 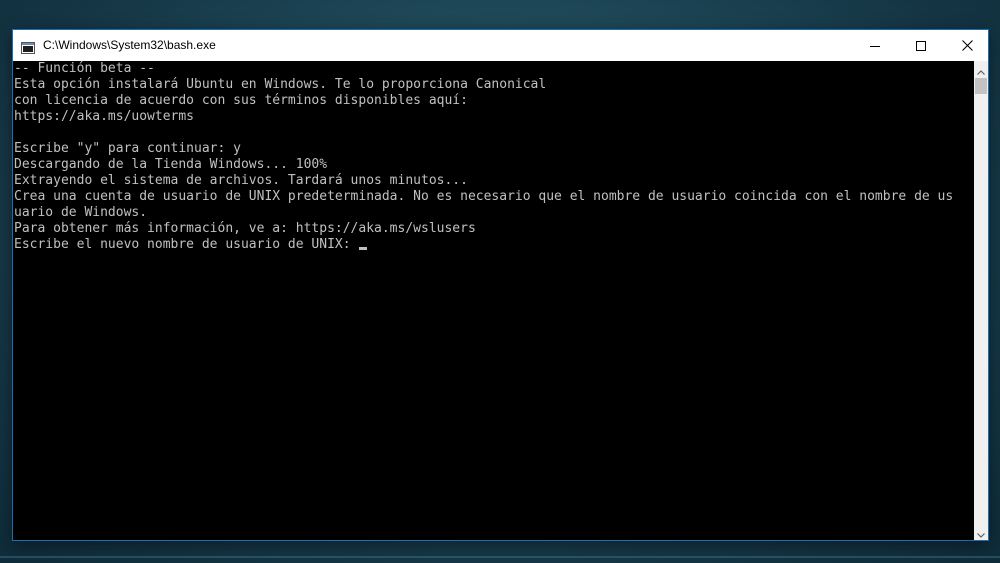 I want to click on chevron-down-icon, so click(x=981, y=532).